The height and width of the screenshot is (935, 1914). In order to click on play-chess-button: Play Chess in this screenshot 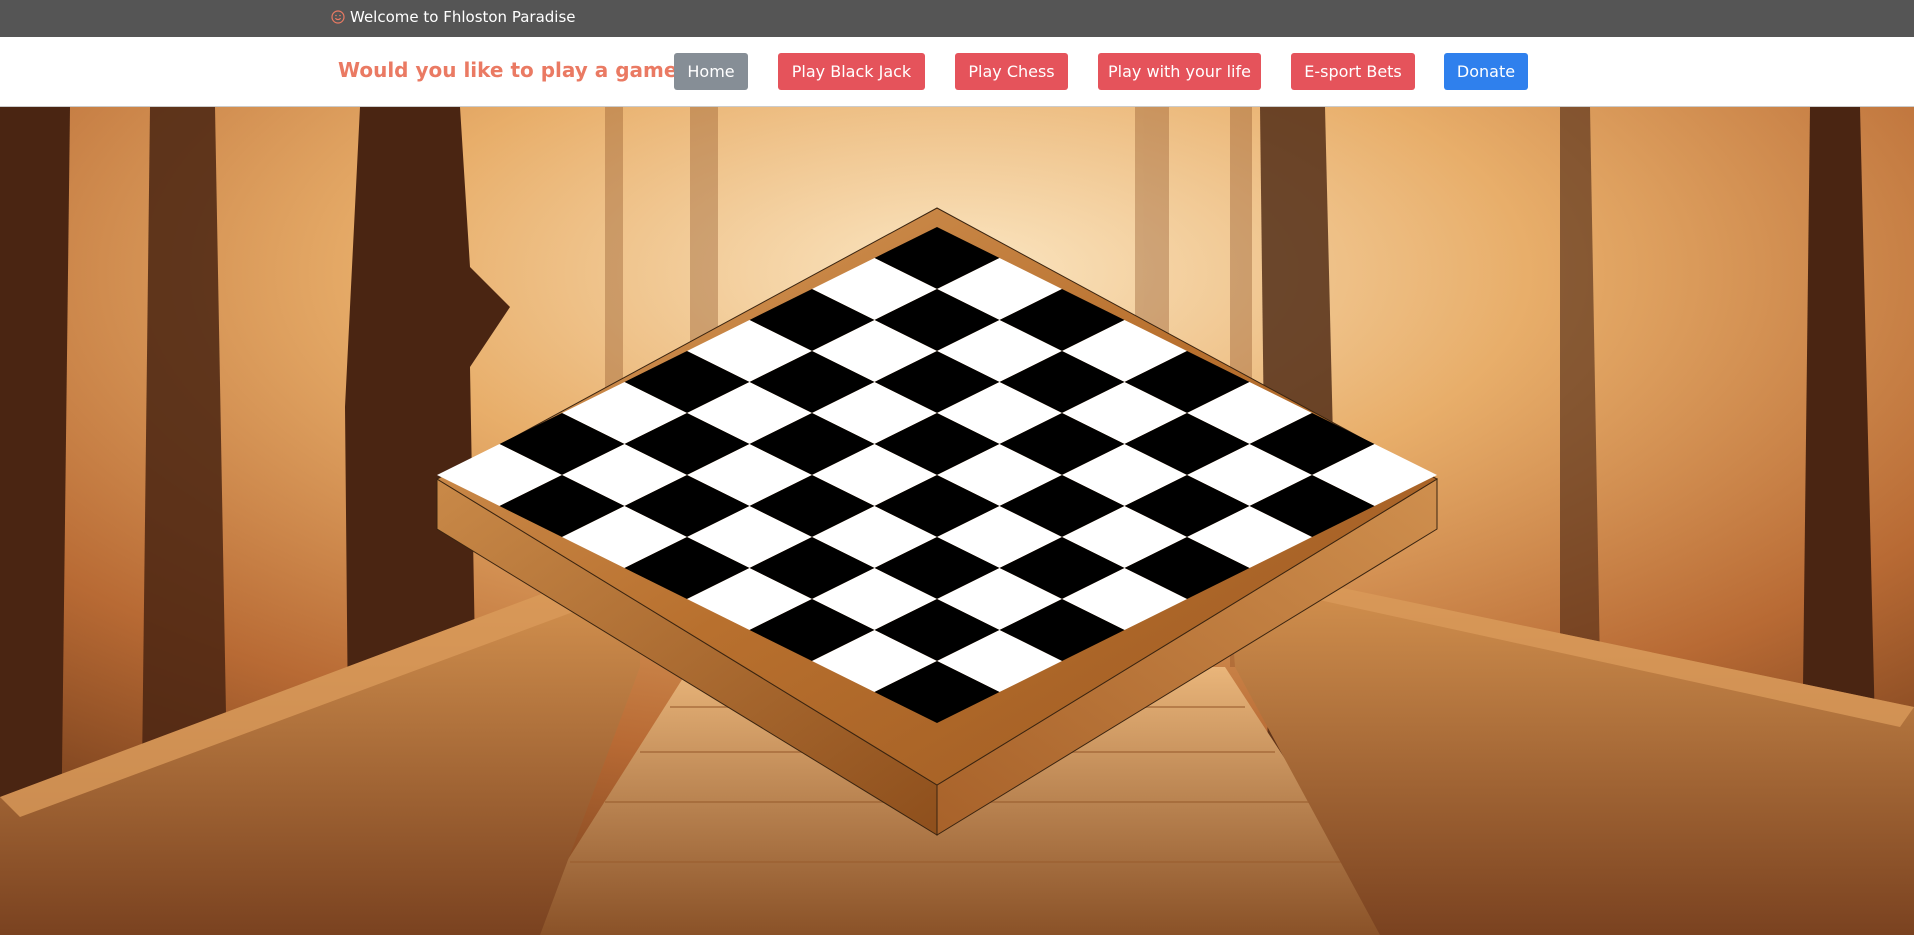, I will do `click(1011, 71)`.